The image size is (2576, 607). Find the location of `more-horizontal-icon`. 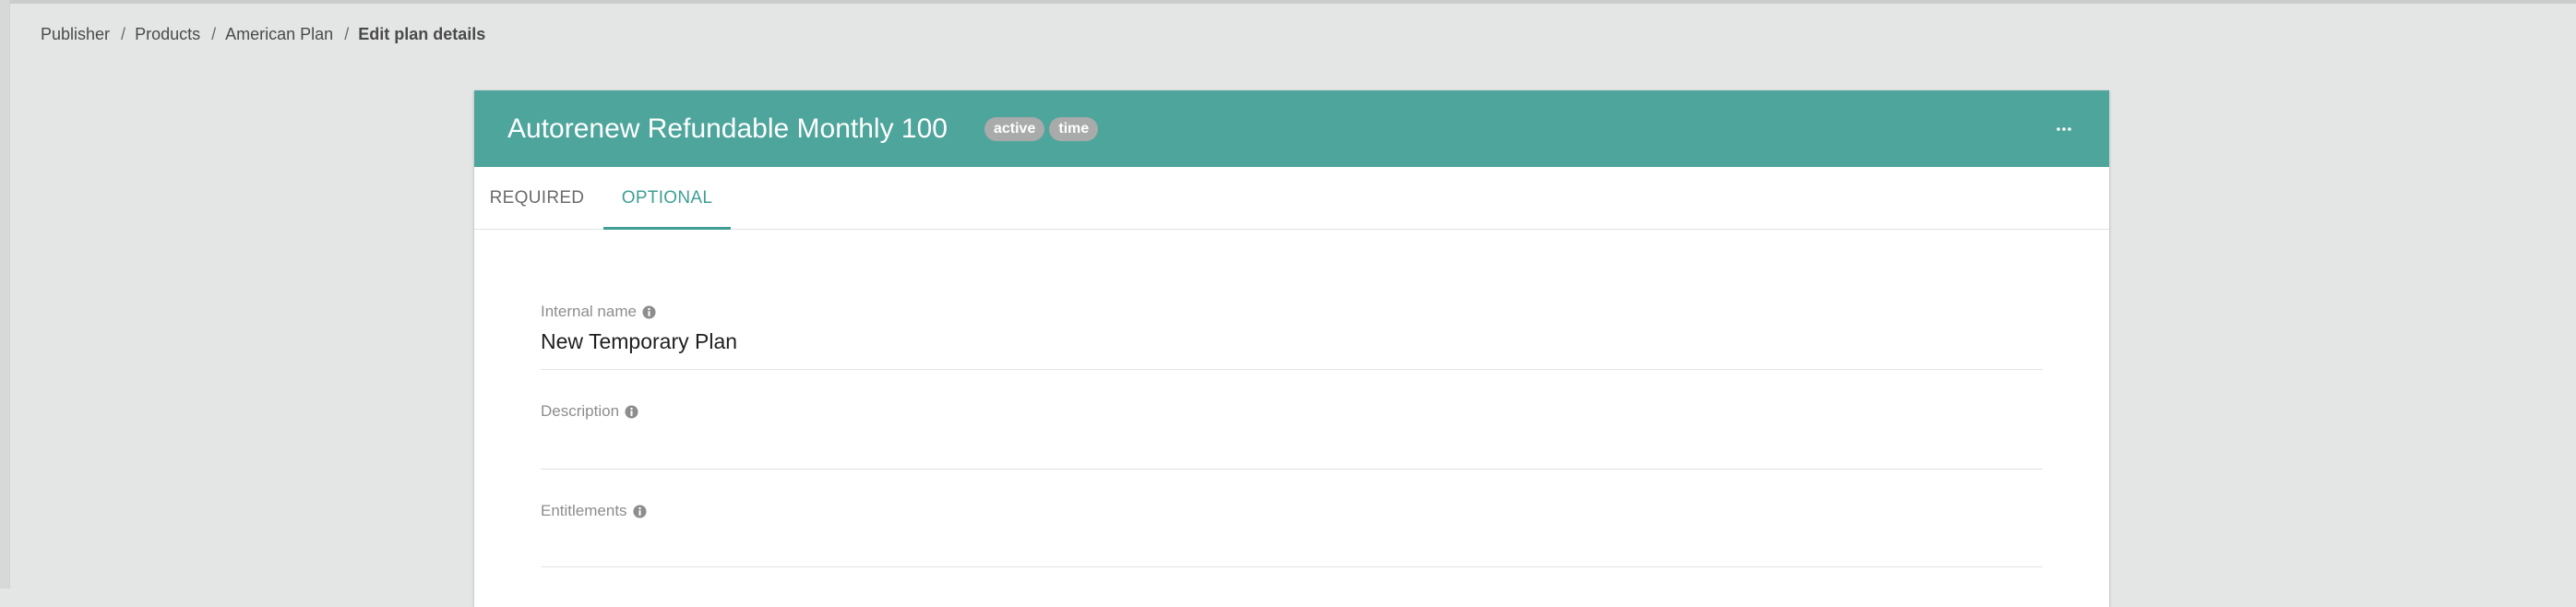

more-horizontal-icon is located at coordinates (2064, 128).